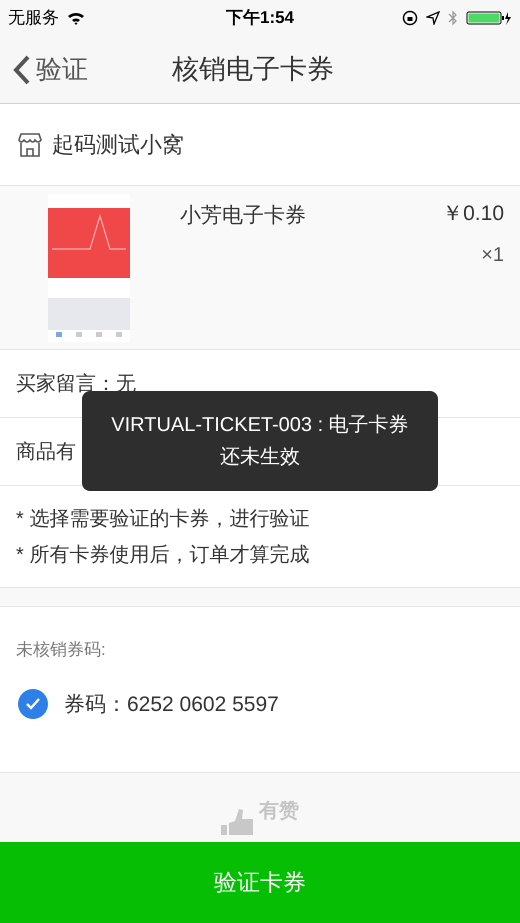 The image size is (520, 923). What do you see at coordinates (163, 519) in the screenshot?
I see `note-text: * 选择需要验证的卡券，进行验证` at bounding box center [163, 519].